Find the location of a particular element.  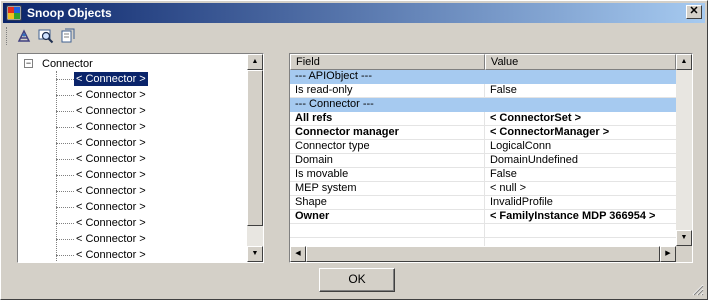

resize-grip-icon is located at coordinates (698, 290).